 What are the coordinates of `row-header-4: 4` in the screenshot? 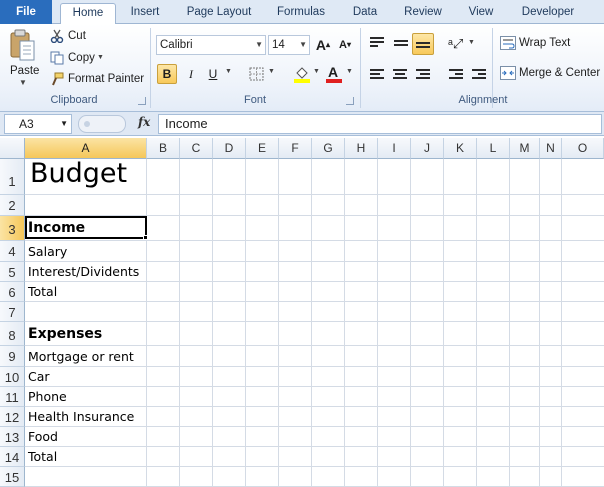 It's located at (12, 251).